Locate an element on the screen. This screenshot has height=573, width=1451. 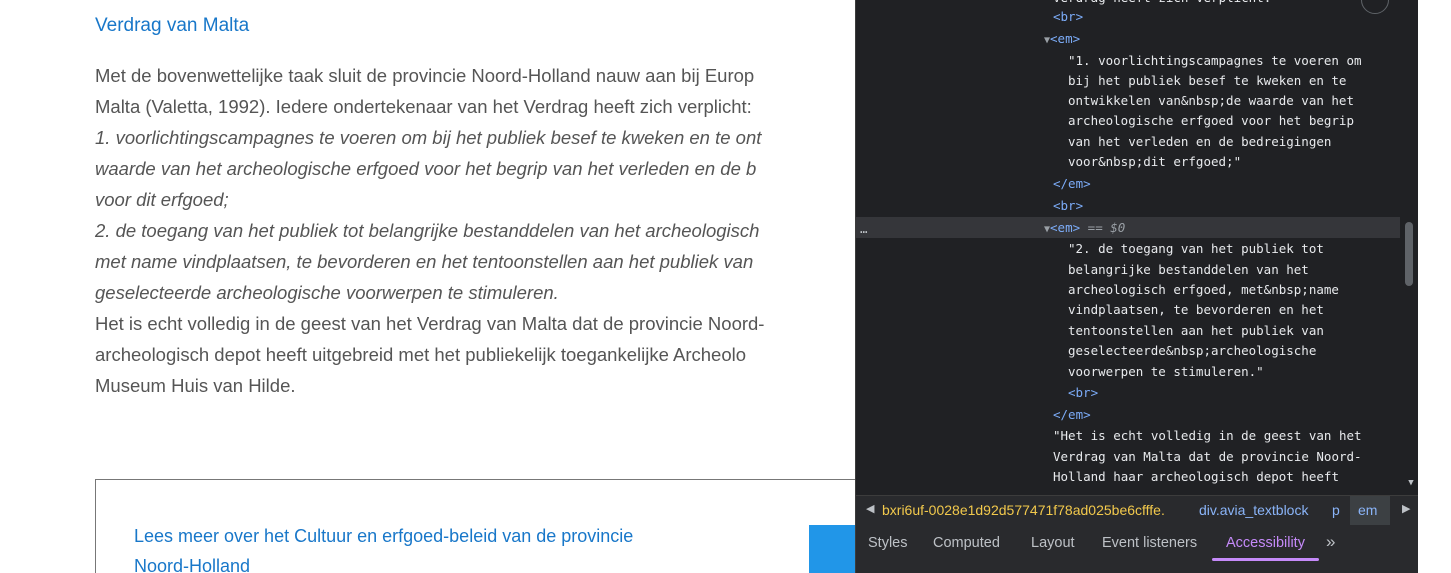
code-text: van het verleden en de bedreigingen is located at coordinates (1200, 141).